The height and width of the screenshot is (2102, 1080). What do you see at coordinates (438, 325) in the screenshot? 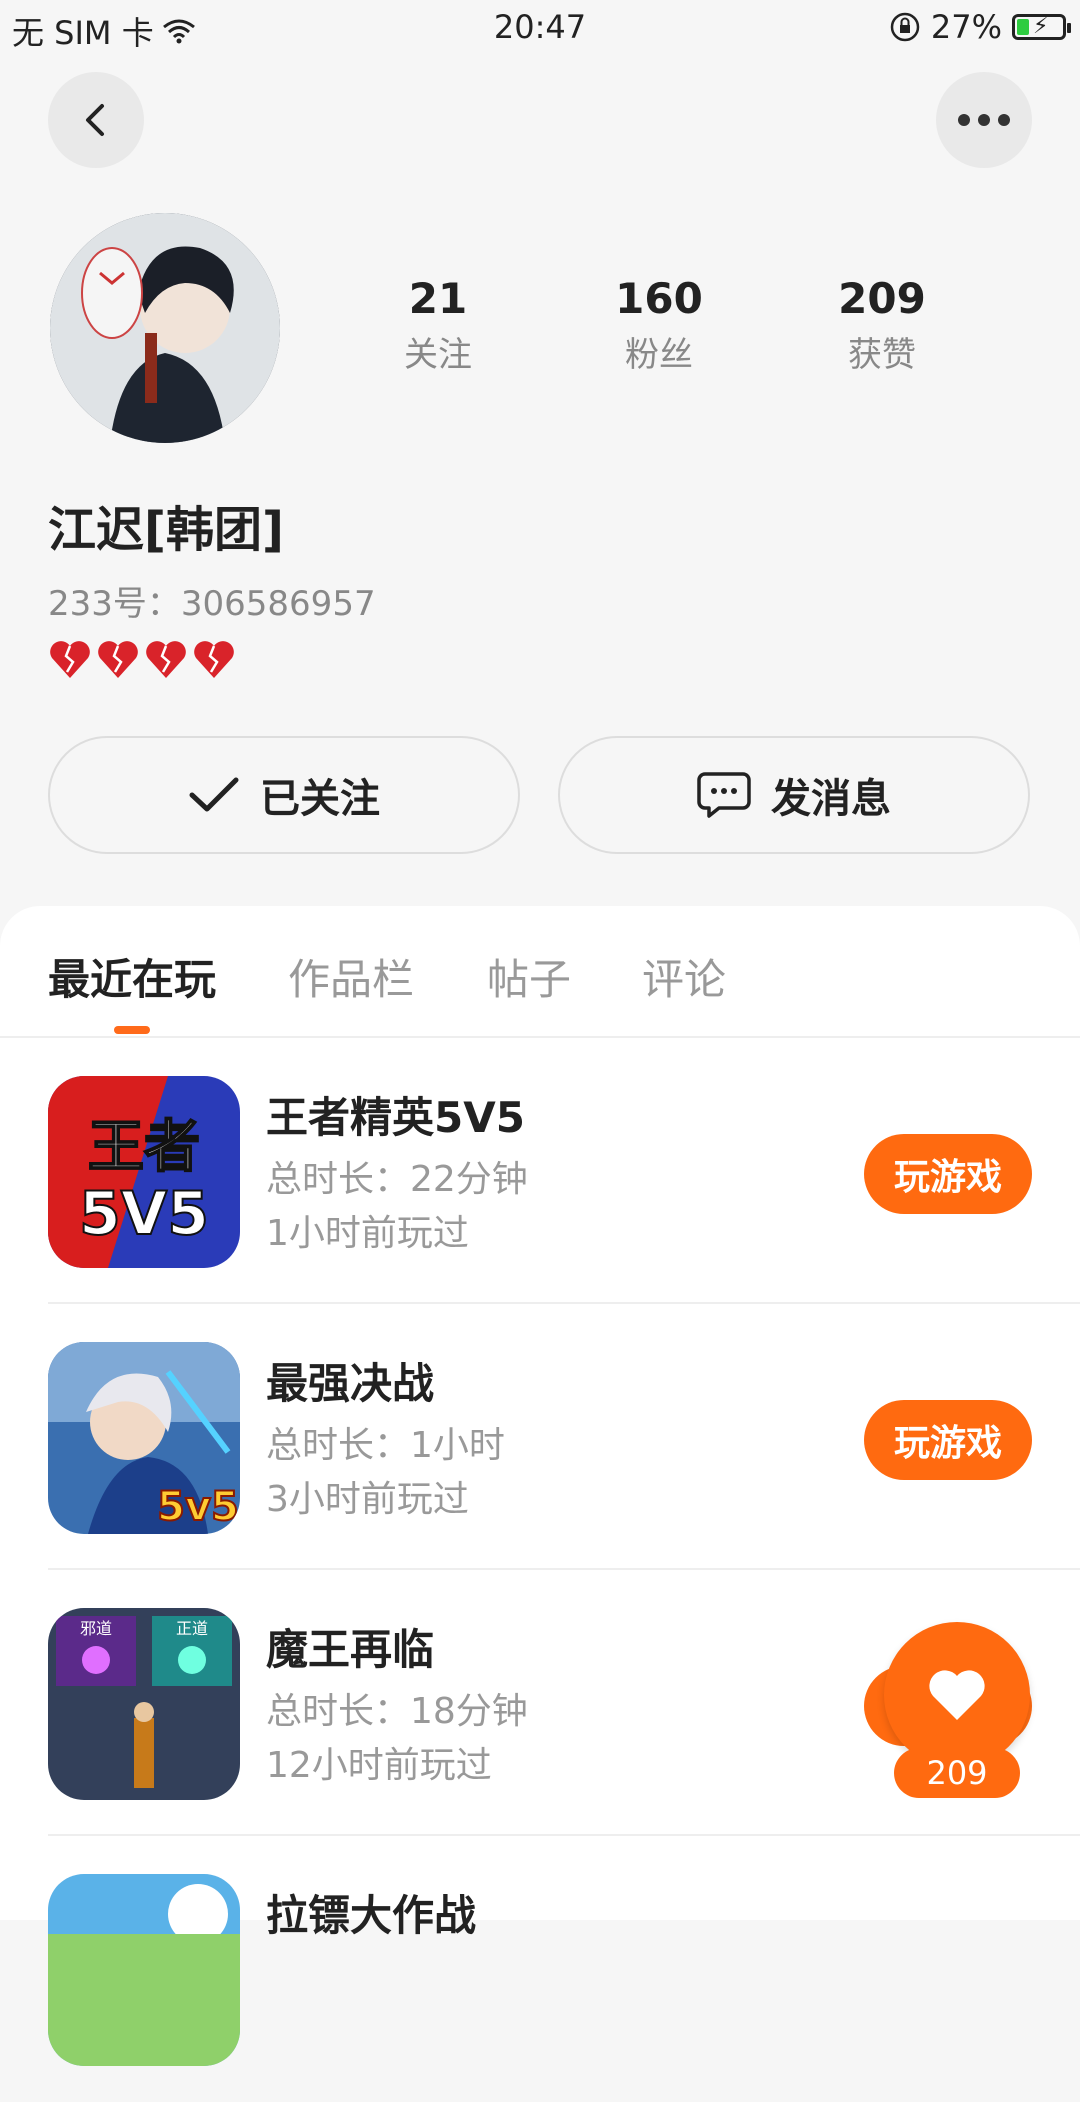
I see `stat-following: 21 关注` at bounding box center [438, 325].